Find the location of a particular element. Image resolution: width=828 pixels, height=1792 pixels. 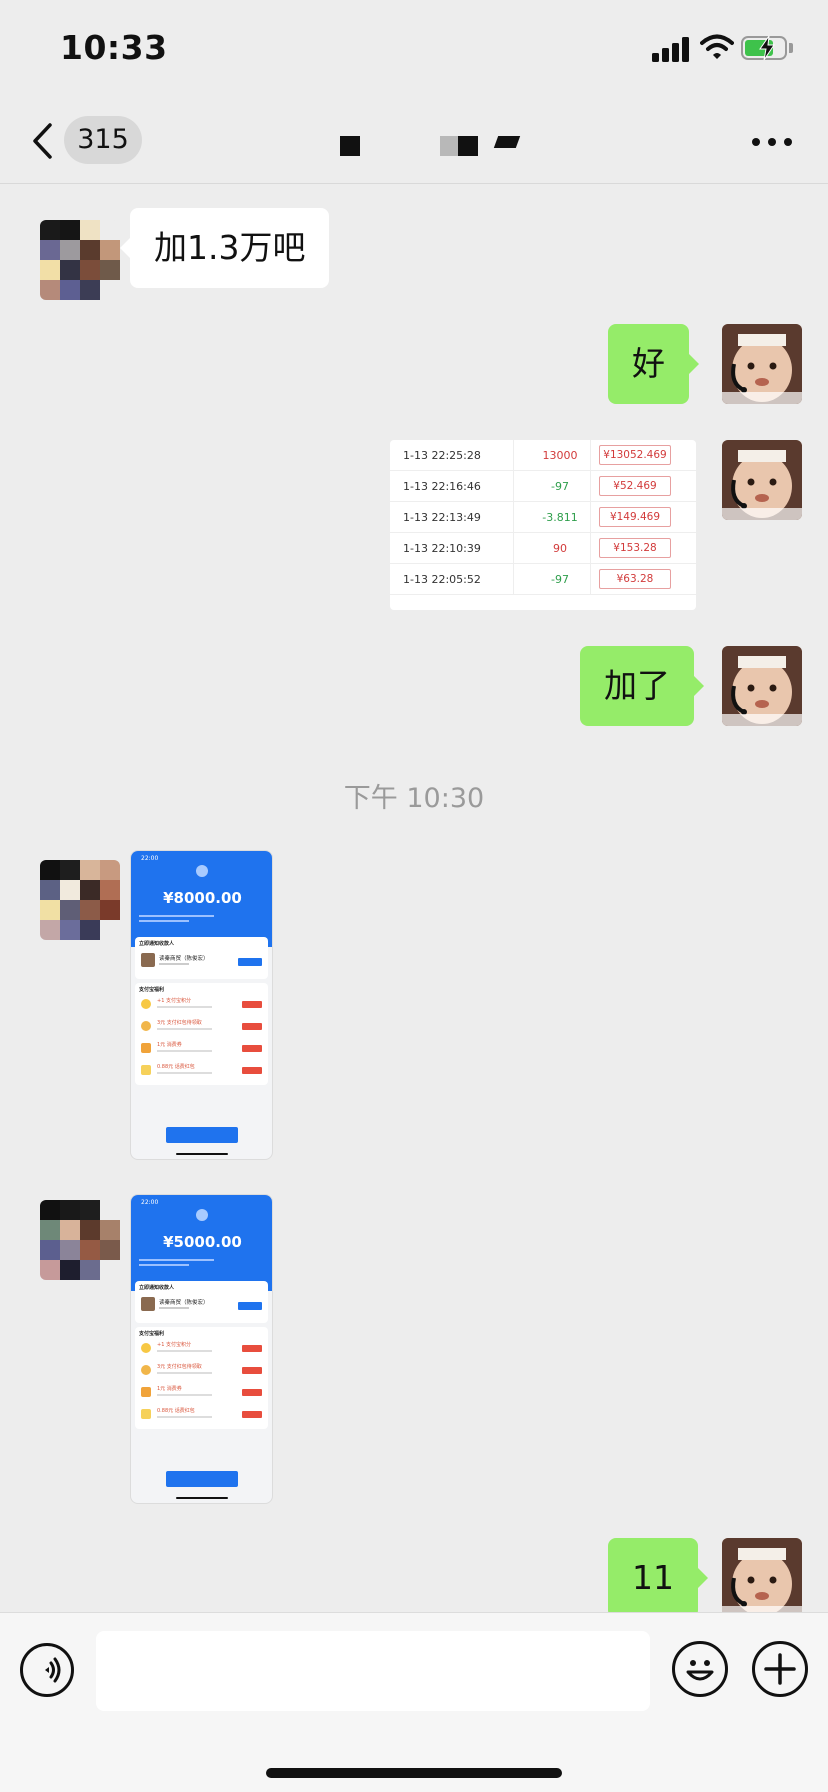

tx-amount: 90 is located at coordinates (560, 548).